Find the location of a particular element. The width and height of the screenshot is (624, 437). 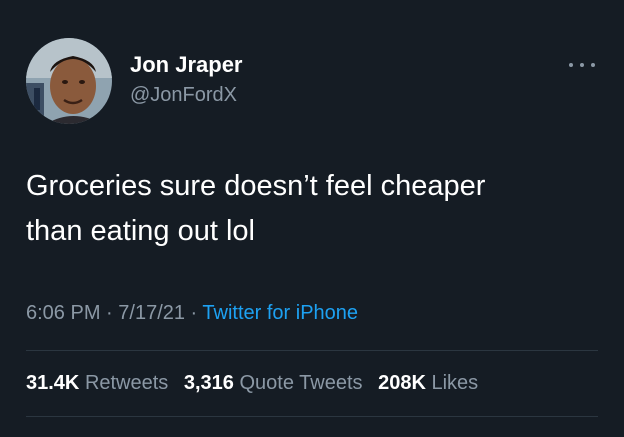

author-handle: @JonFordX is located at coordinates (183, 95).